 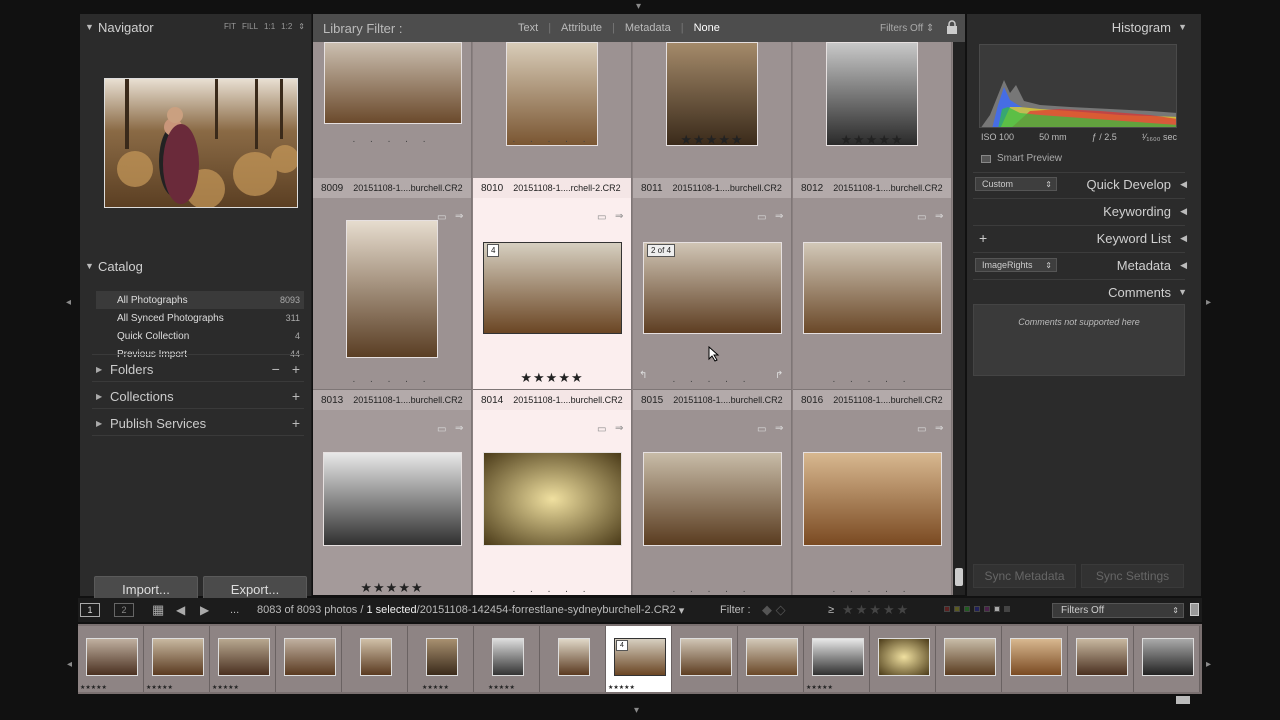 I want to click on filmstrip-cell-selected: 4 ★★★★★, so click(x=639, y=659).